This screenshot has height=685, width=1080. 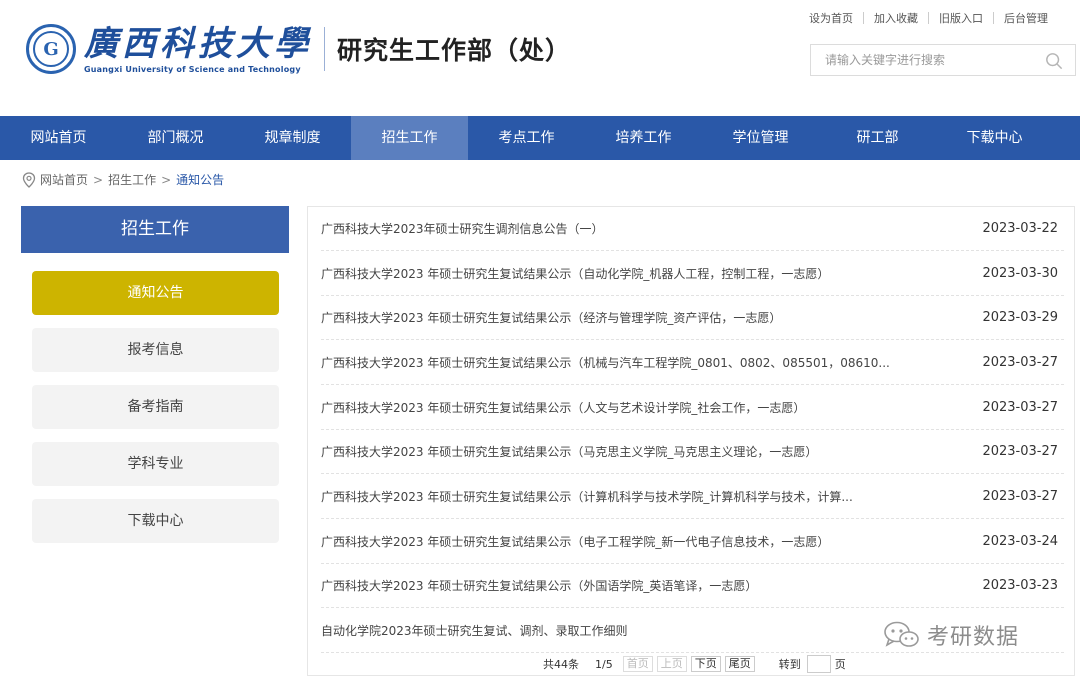 I want to click on top-links: 设为首页 加入收藏 旧版入口 后台管理, so click(x=928, y=18).